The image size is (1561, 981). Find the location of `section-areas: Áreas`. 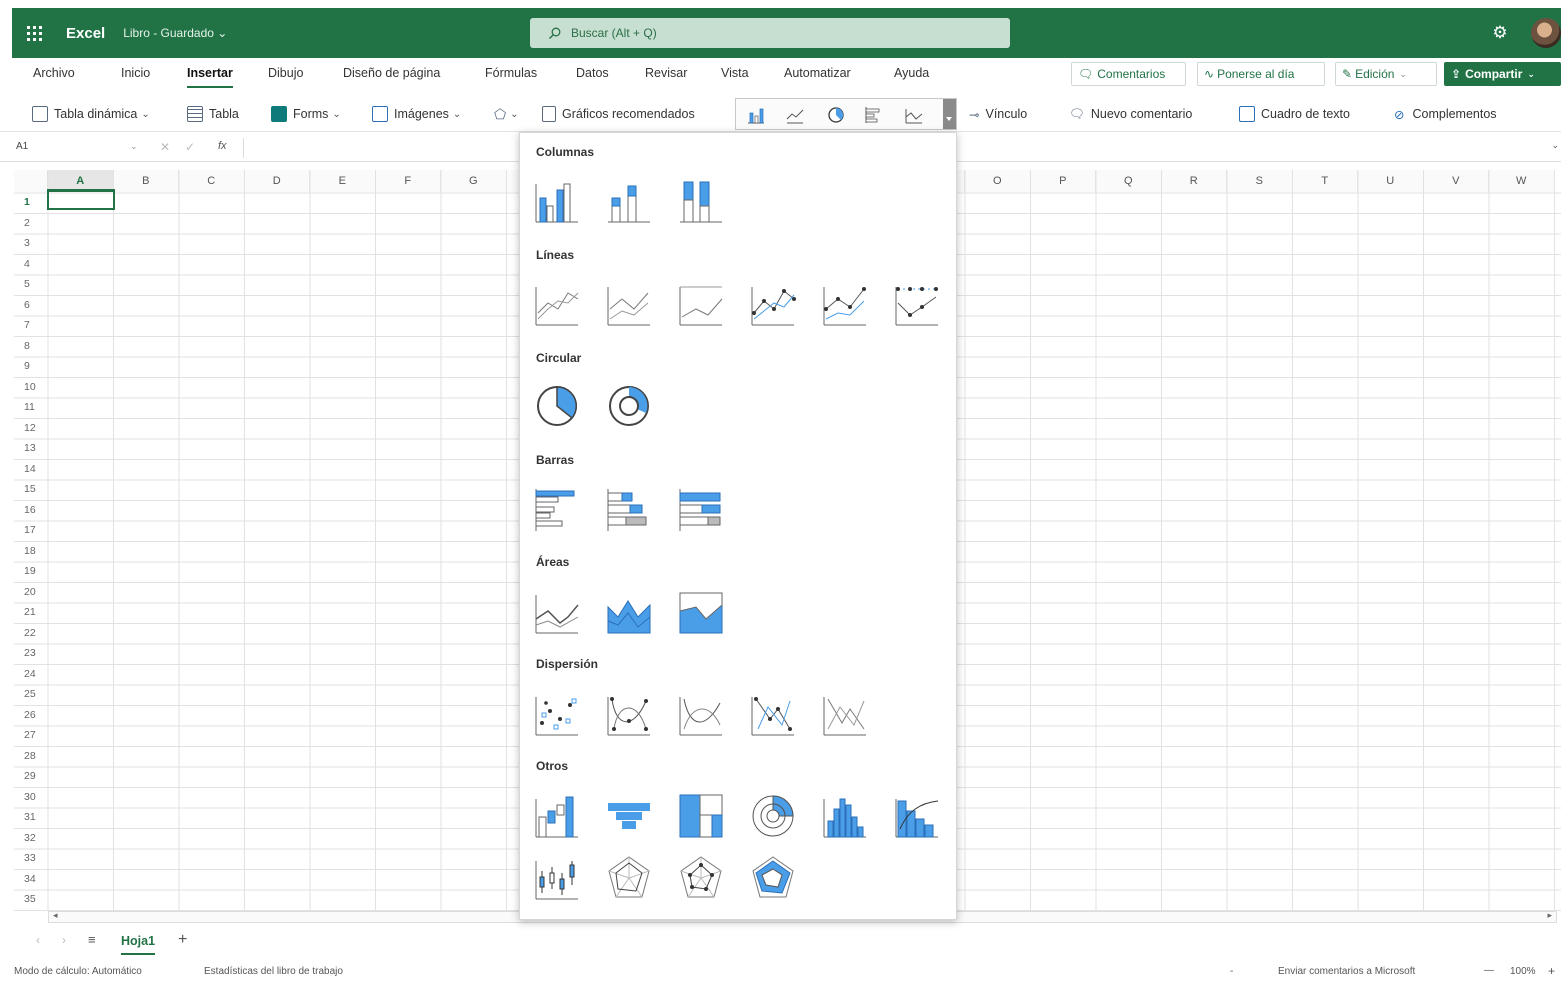

section-areas: Áreas is located at coordinates (553, 562).